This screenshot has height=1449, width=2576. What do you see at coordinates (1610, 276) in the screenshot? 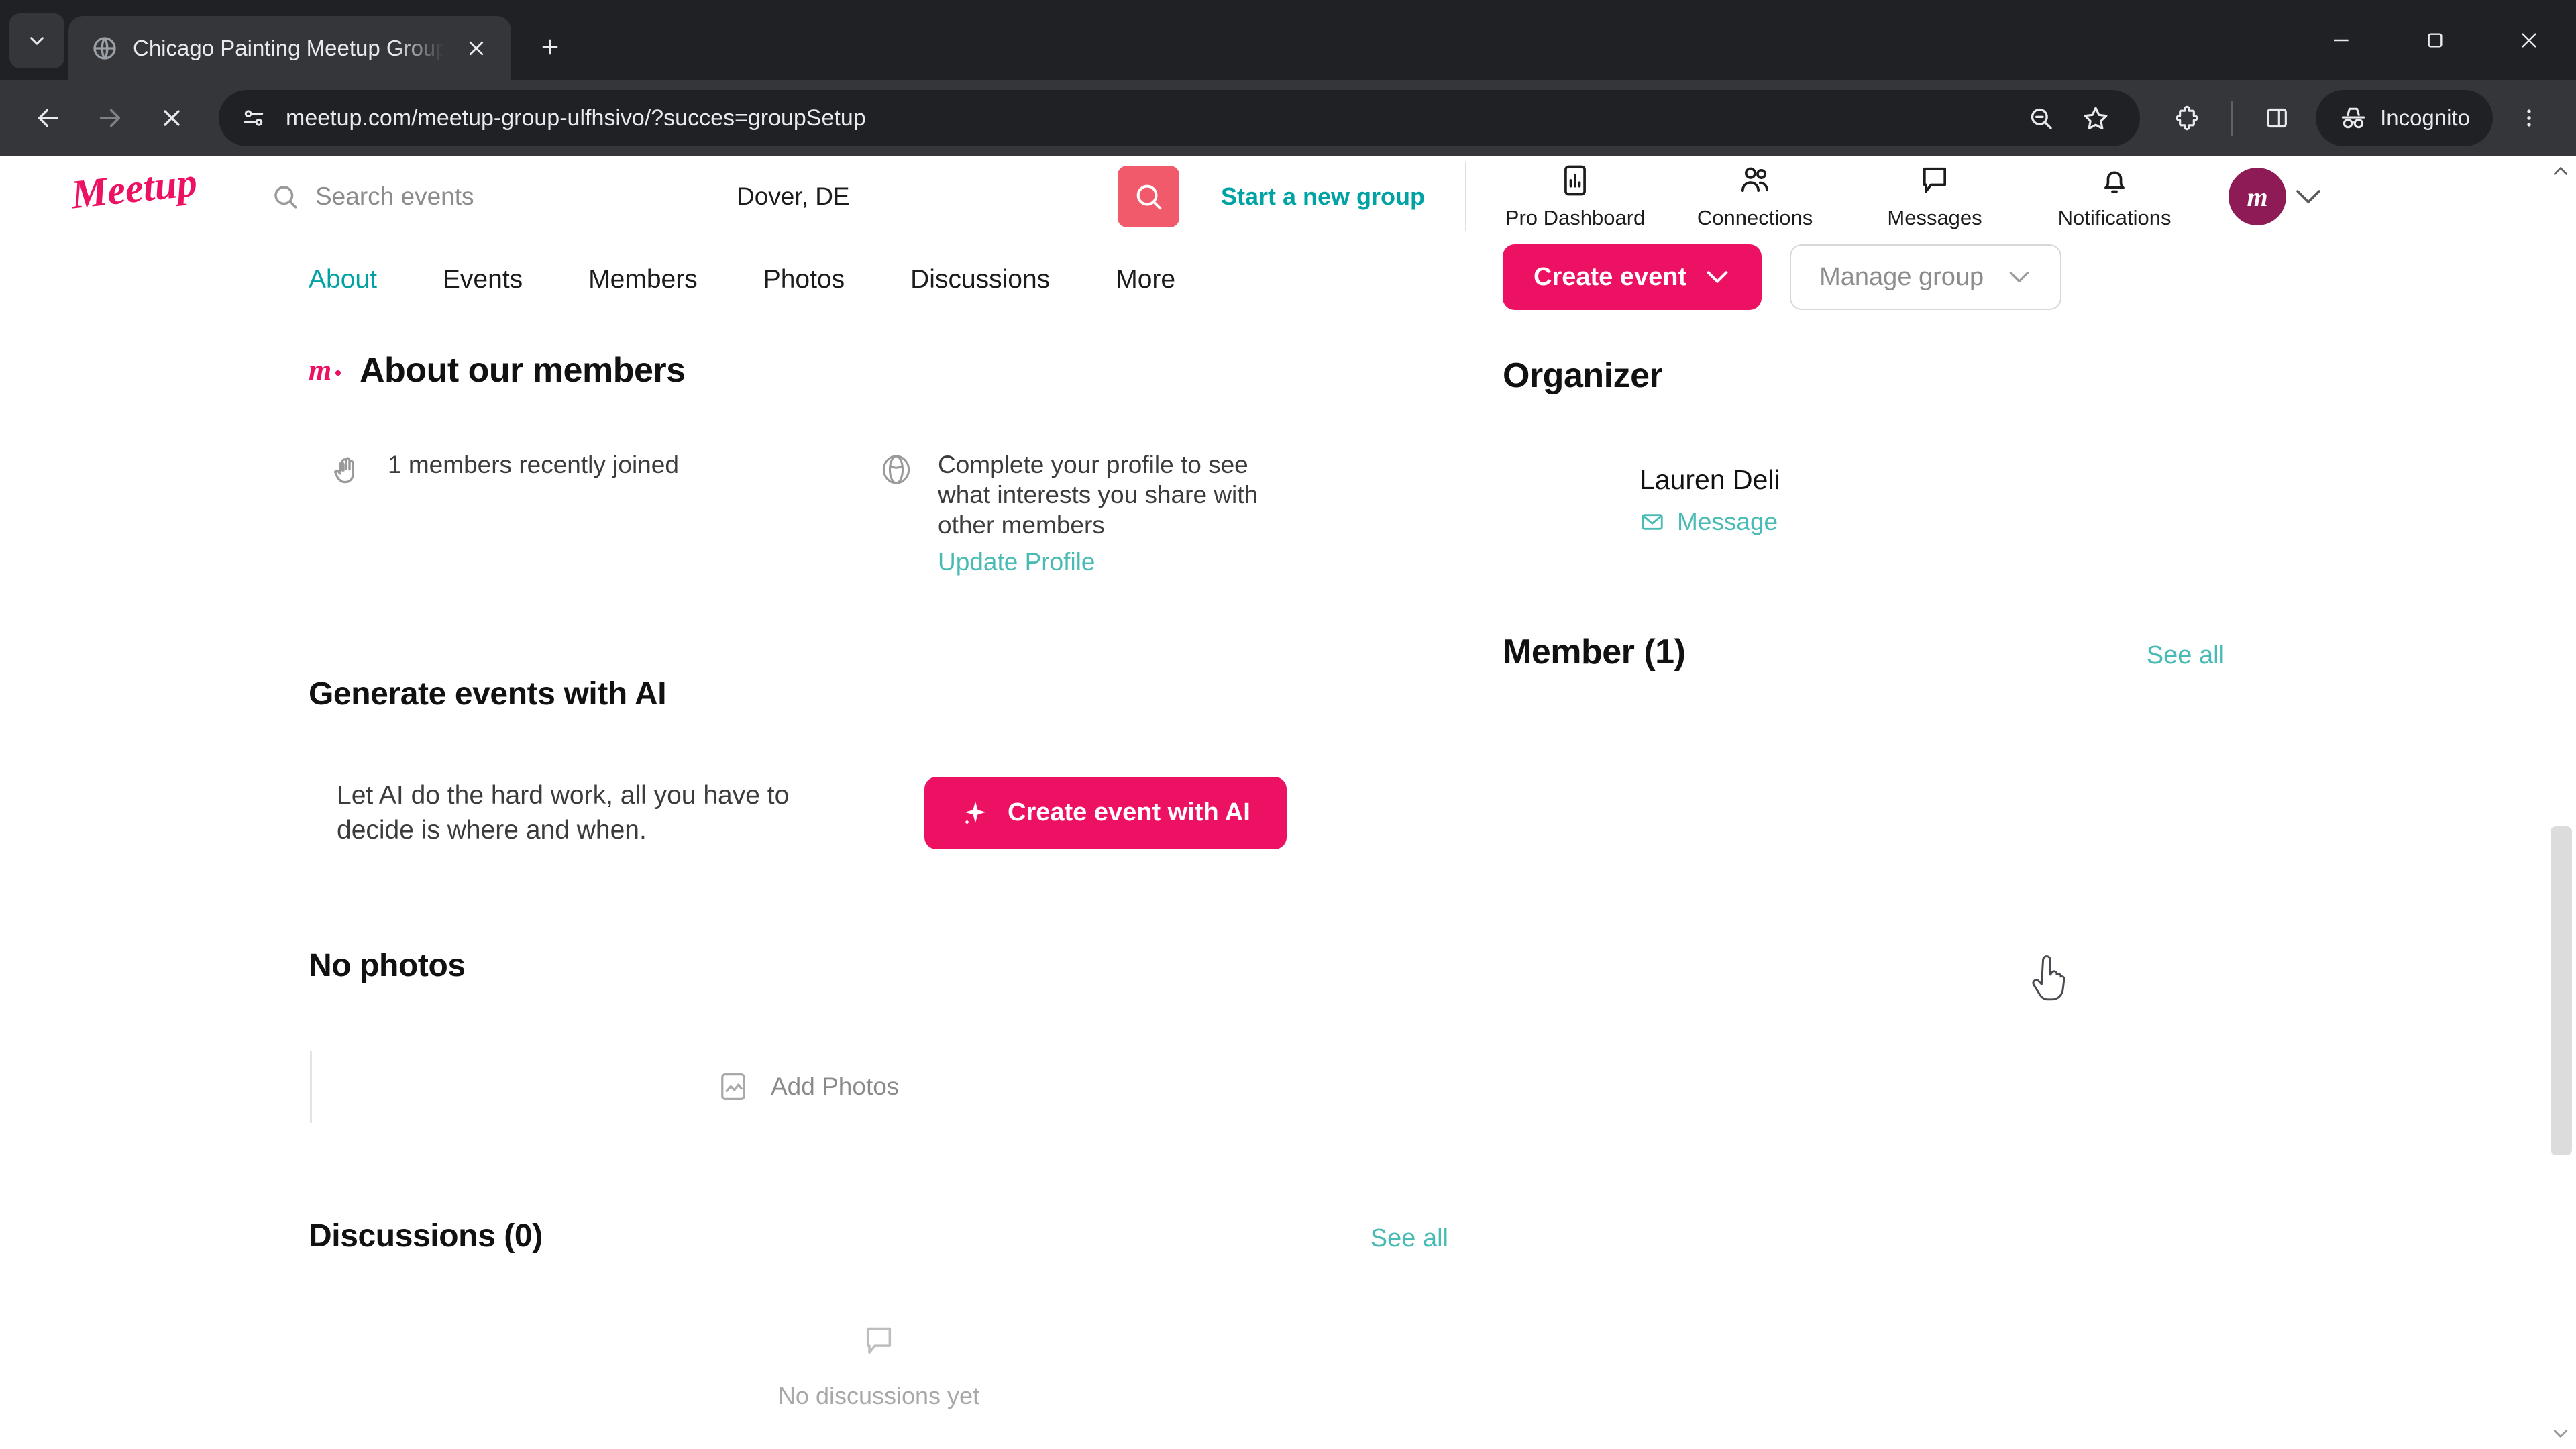
I see `create-event-label: Create event` at bounding box center [1610, 276].